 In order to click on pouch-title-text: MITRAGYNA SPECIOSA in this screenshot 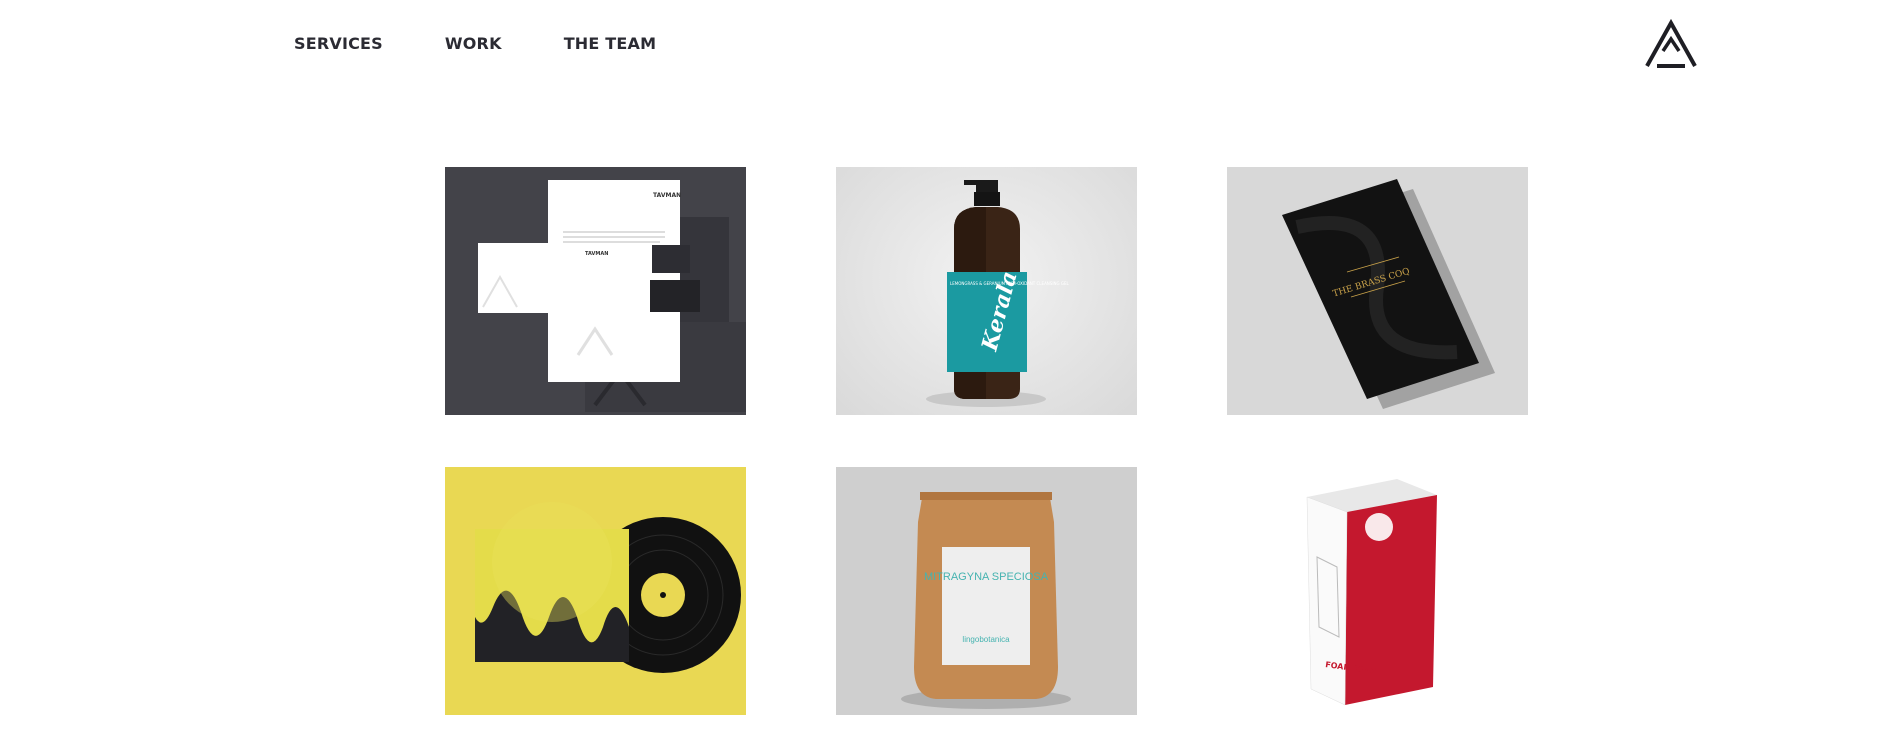, I will do `click(986, 577)`.